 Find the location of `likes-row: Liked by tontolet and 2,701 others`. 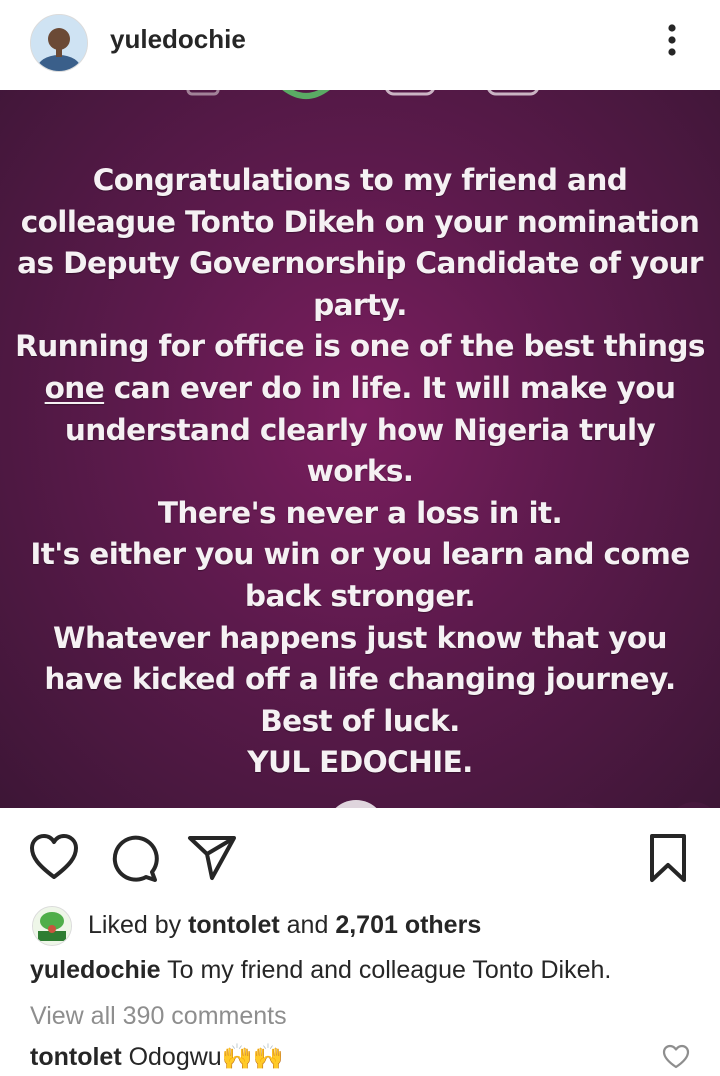

likes-row: Liked by tontolet and 2,701 others is located at coordinates (370, 926).